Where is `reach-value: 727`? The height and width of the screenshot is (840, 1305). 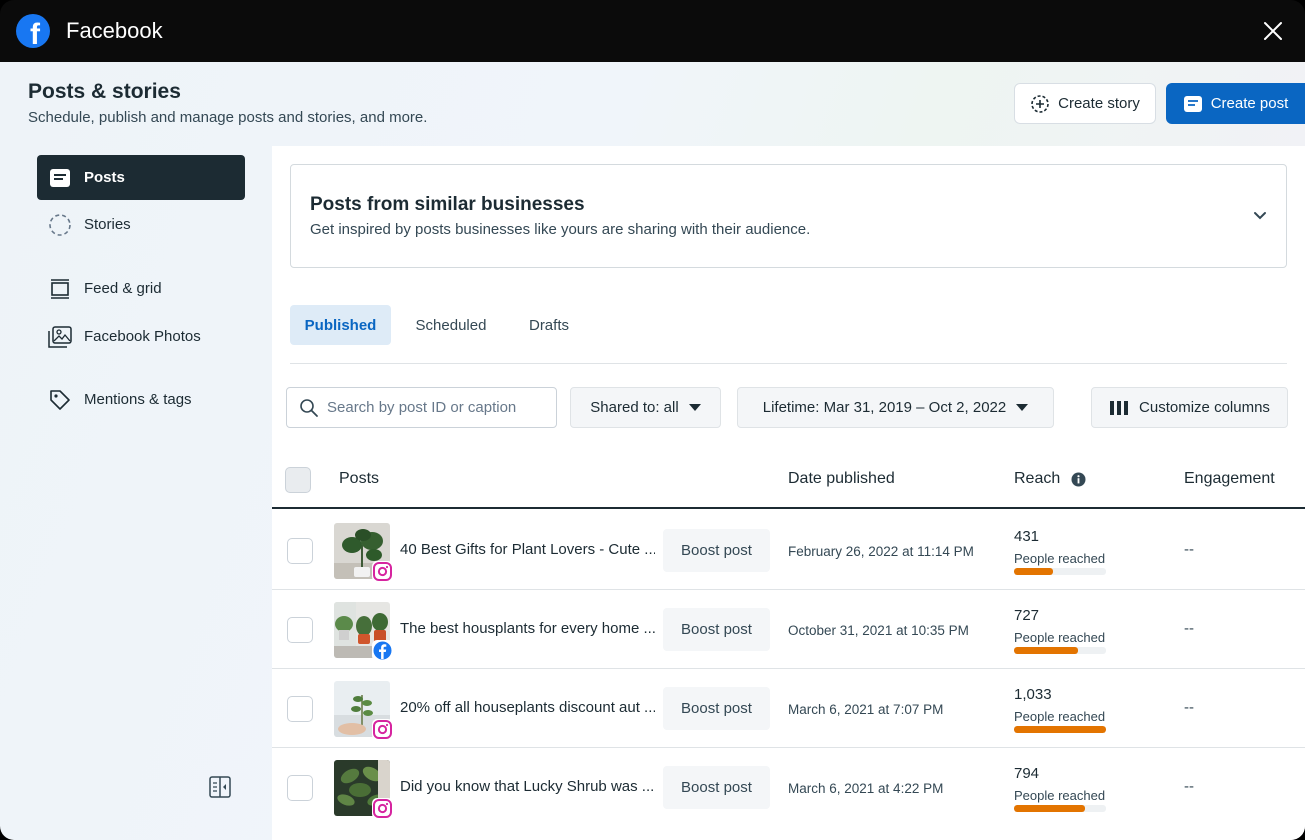 reach-value: 727 is located at coordinates (1027, 615).